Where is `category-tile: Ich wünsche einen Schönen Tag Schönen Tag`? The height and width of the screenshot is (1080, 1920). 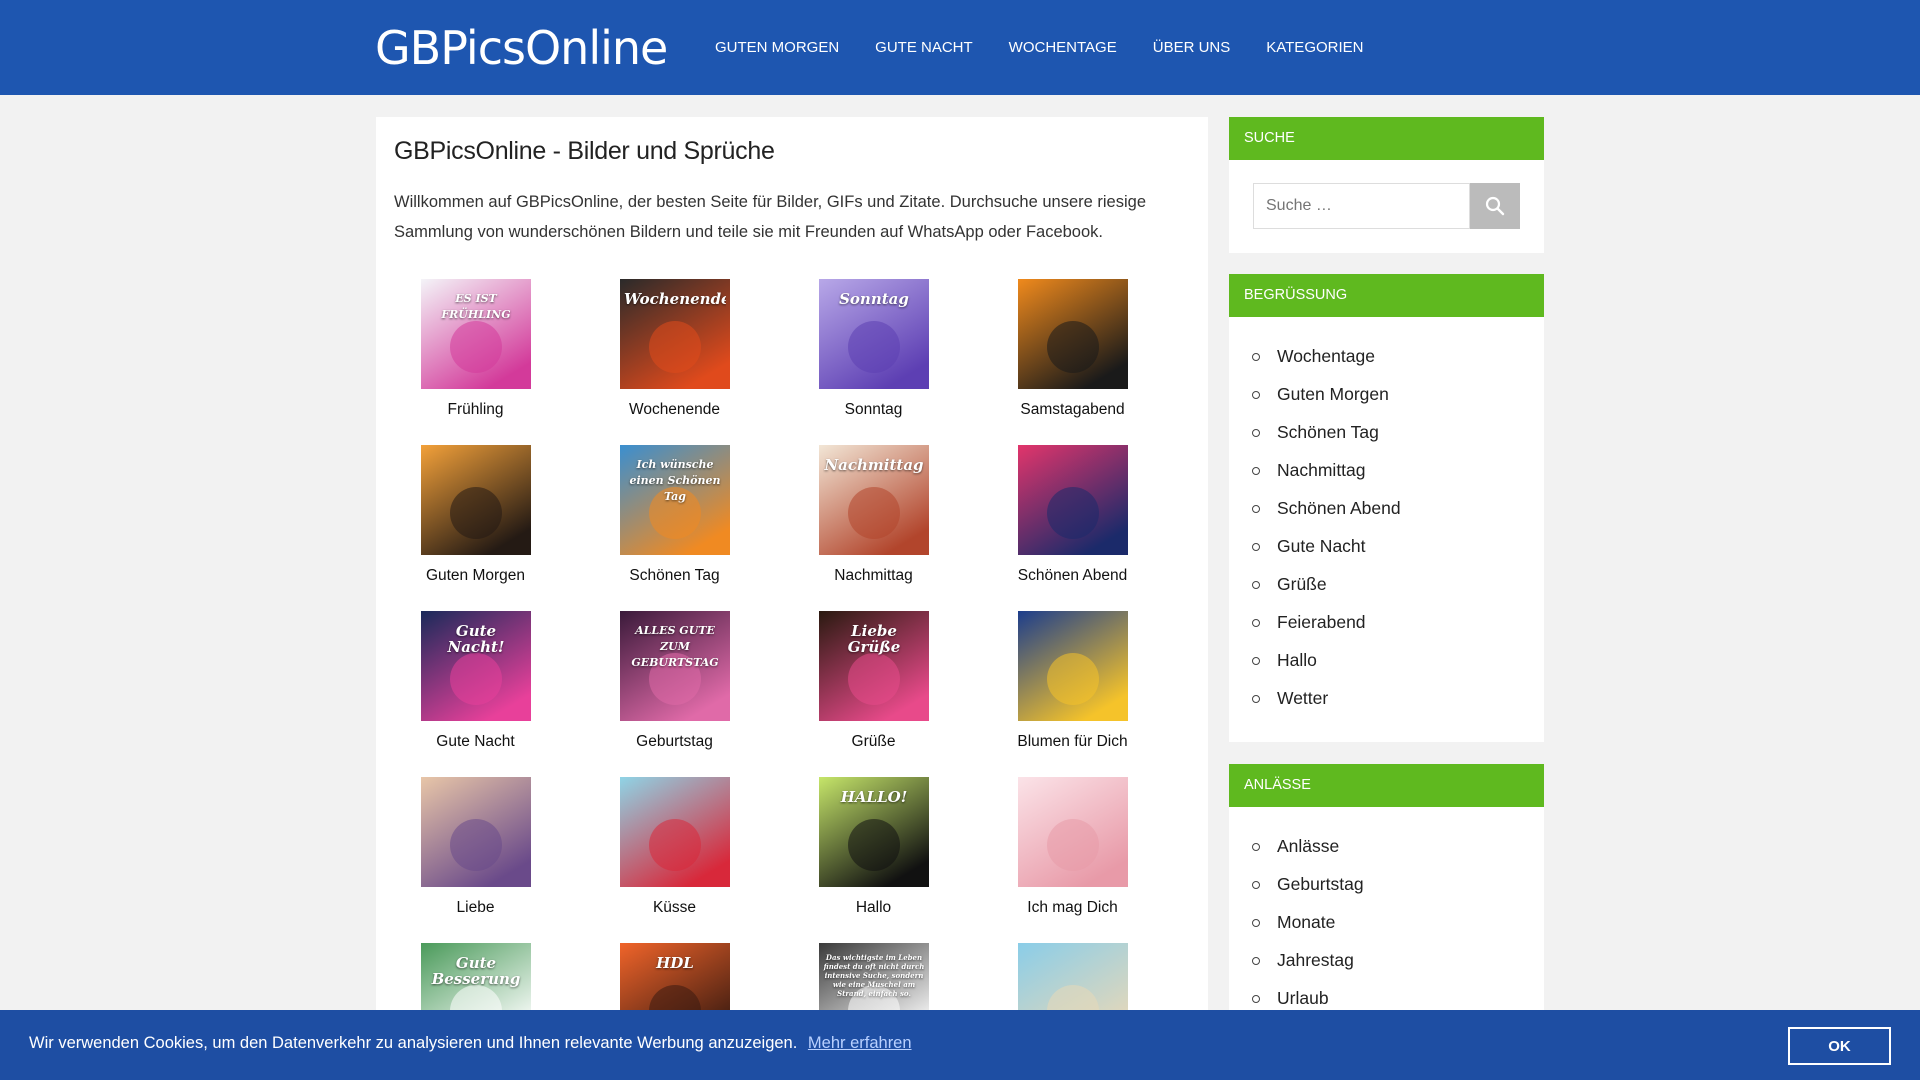 category-tile: Ich wünsche einen Schönen Tag Schönen Tag is located at coordinates (674, 515).